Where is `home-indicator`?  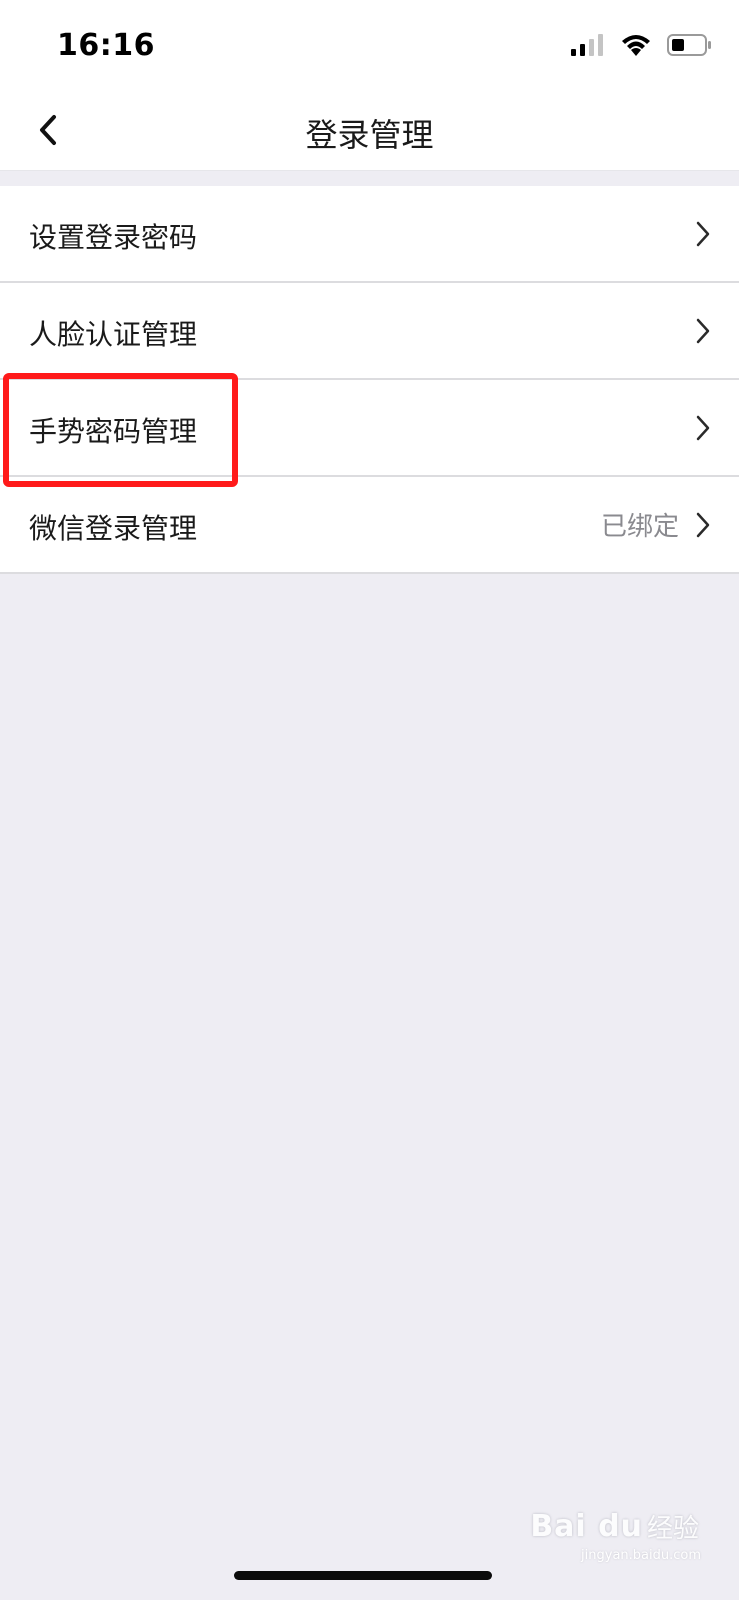 home-indicator is located at coordinates (363, 1575).